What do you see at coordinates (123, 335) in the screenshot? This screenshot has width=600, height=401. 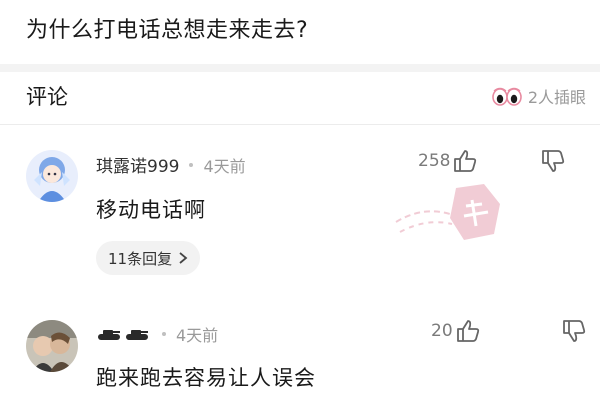 I see `tank-icon` at bounding box center [123, 335].